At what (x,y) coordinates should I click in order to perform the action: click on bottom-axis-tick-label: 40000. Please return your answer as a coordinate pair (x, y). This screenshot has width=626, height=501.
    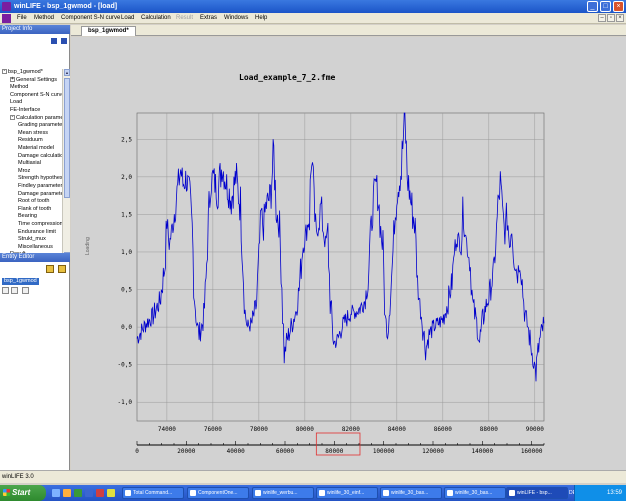
    Looking at the image, I should click on (236, 451).